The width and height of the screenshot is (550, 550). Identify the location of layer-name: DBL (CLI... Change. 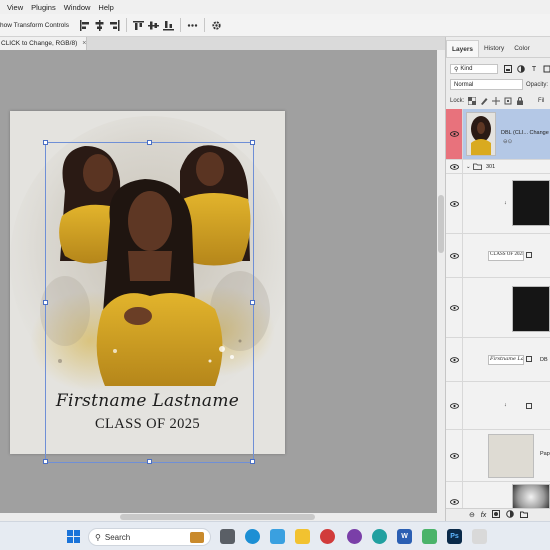
(525, 133).